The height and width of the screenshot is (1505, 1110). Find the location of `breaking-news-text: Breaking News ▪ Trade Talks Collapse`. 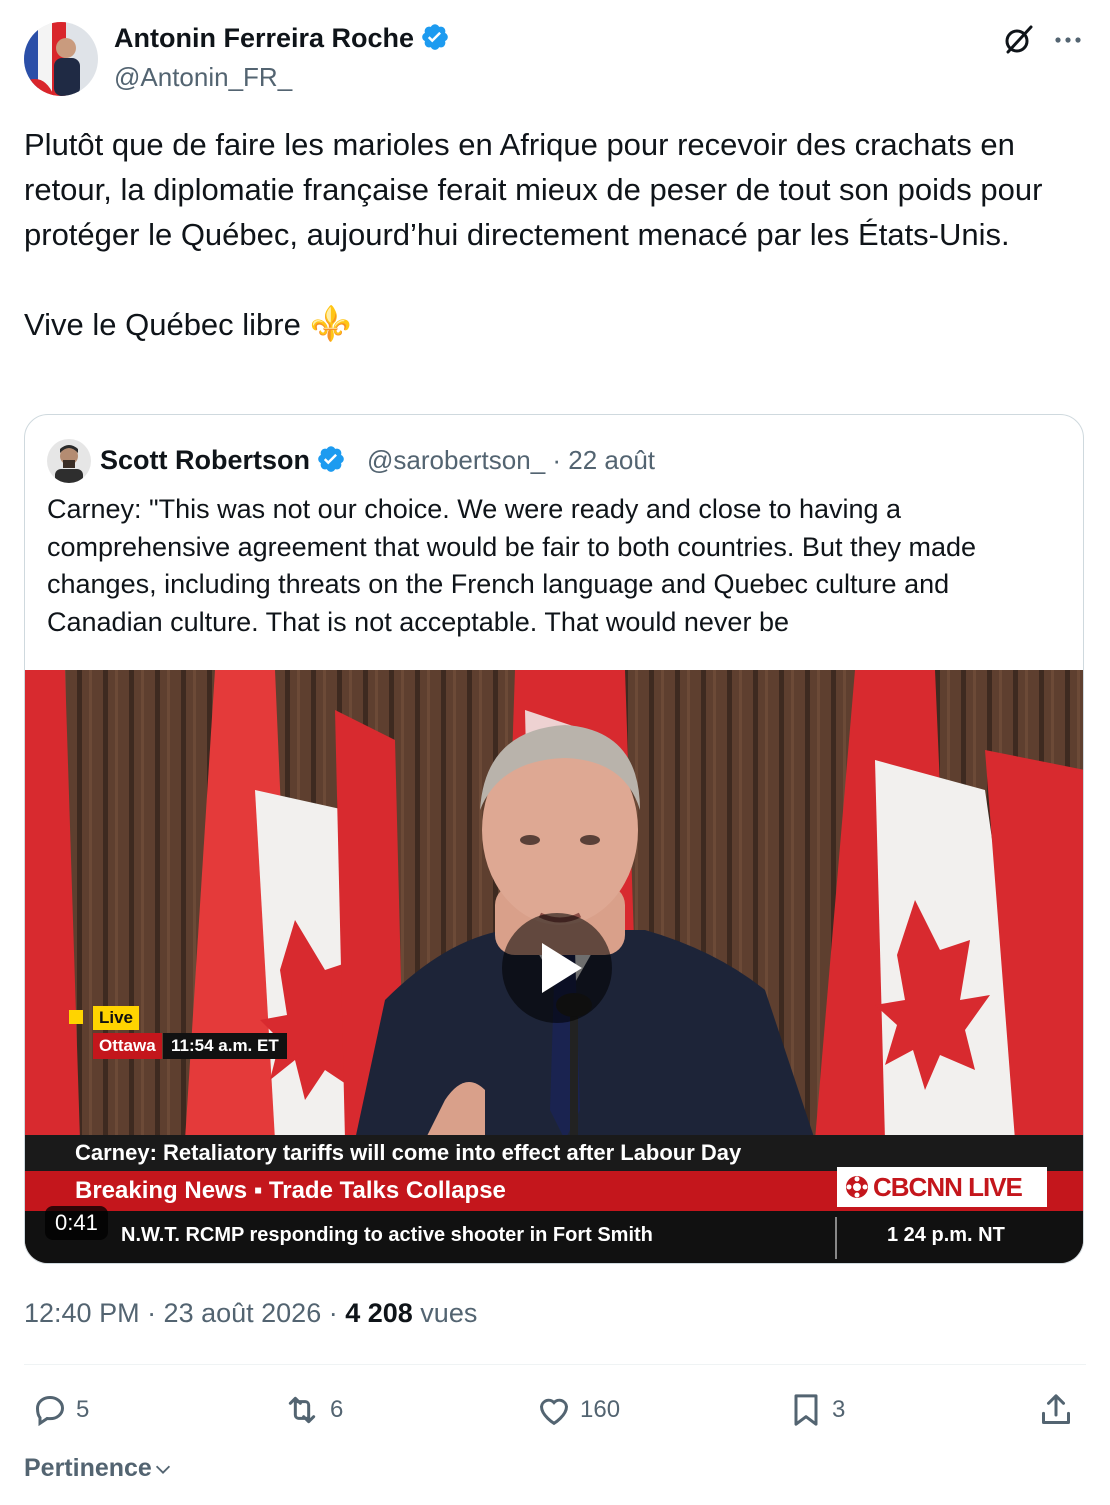

breaking-news-text: Breaking News ▪ Trade Talks Collapse is located at coordinates (290, 1190).